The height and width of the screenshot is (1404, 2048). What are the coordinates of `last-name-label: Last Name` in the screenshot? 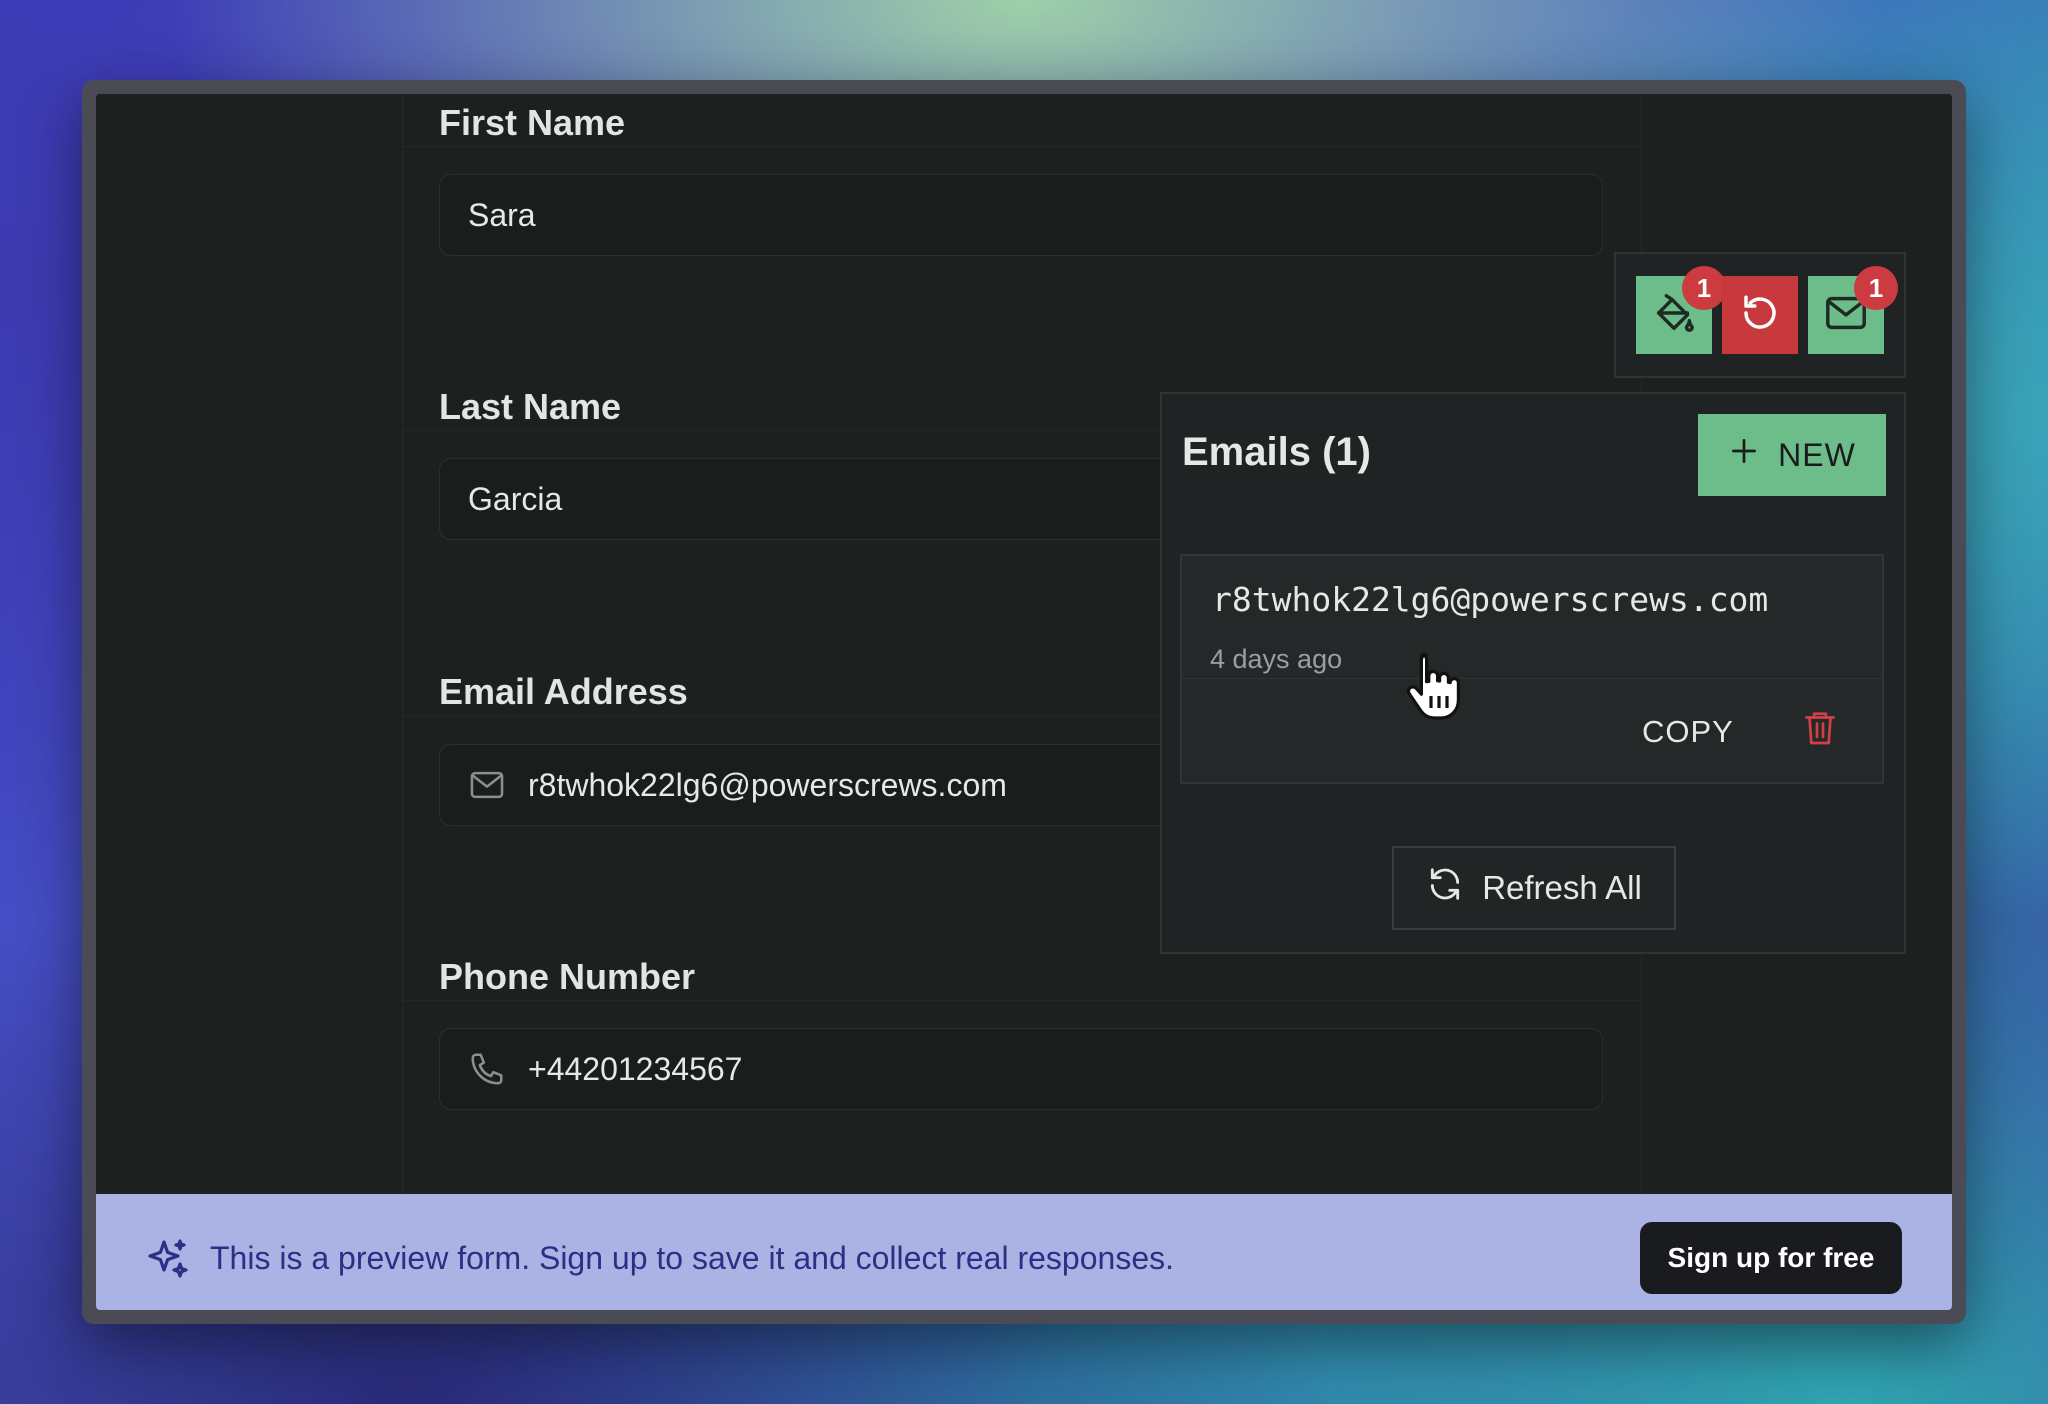 It's located at (530, 406).